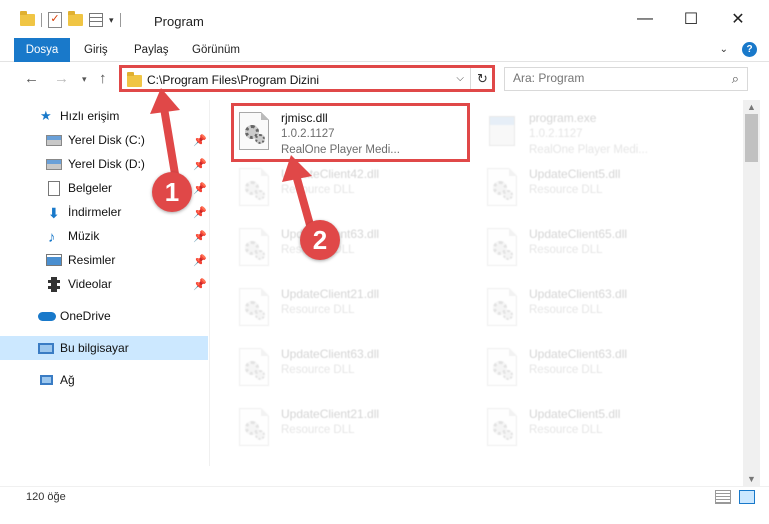  What do you see at coordinates (92, 260) in the screenshot?
I see `sidebar-item-label: Resimler` at bounding box center [92, 260].